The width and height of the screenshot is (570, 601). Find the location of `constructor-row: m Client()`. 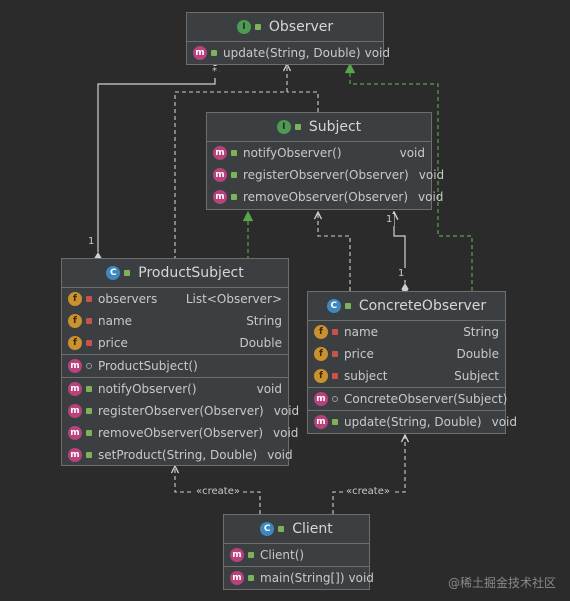

constructor-row: m Client() is located at coordinates (296, 555).